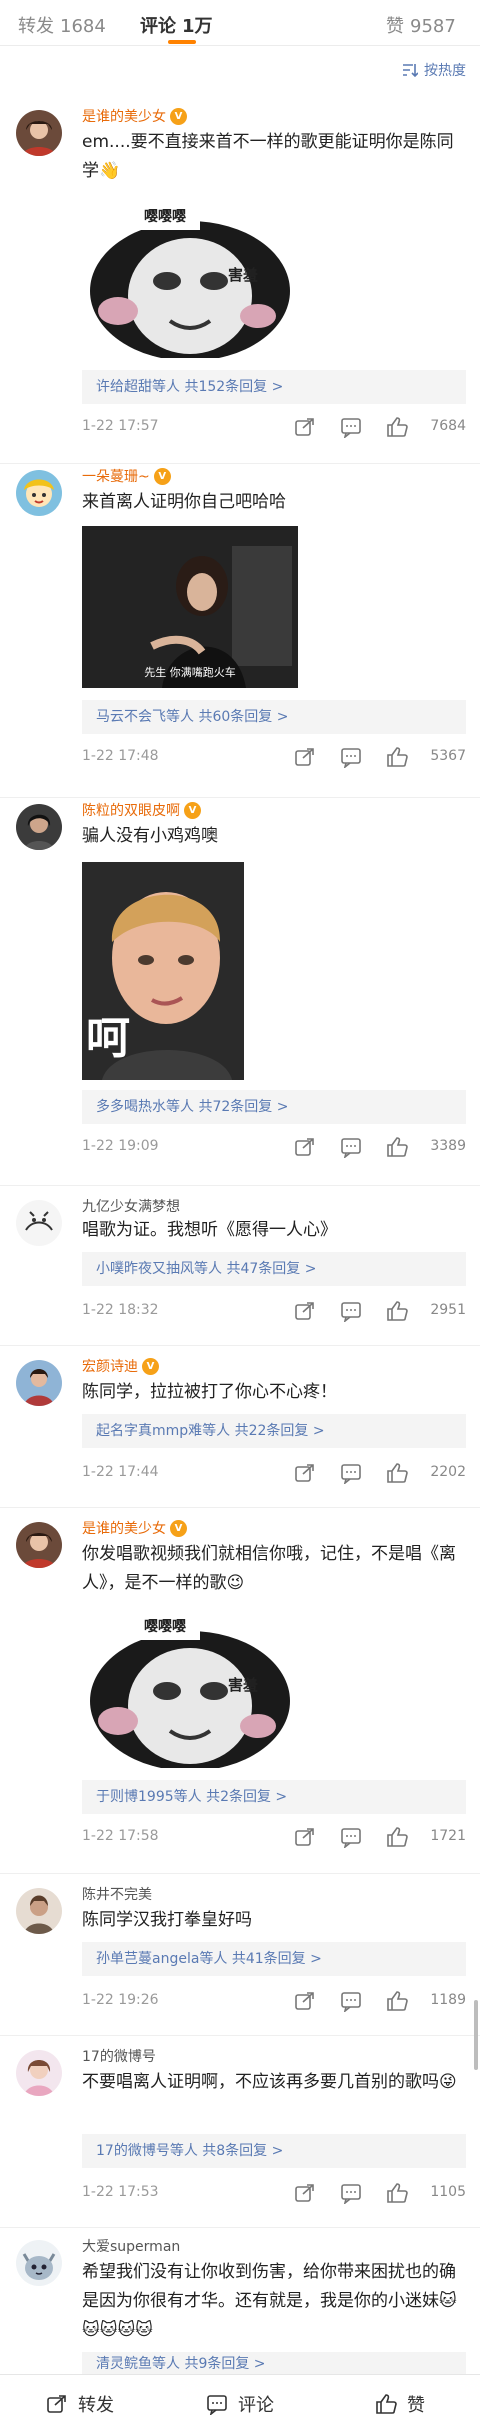 The height and width of the screenshot is (2432, 480). I want to click on comment-text: 不要唱离人证明啊，不应该再多要几首别的歌吗😜, so click(269, 2082).